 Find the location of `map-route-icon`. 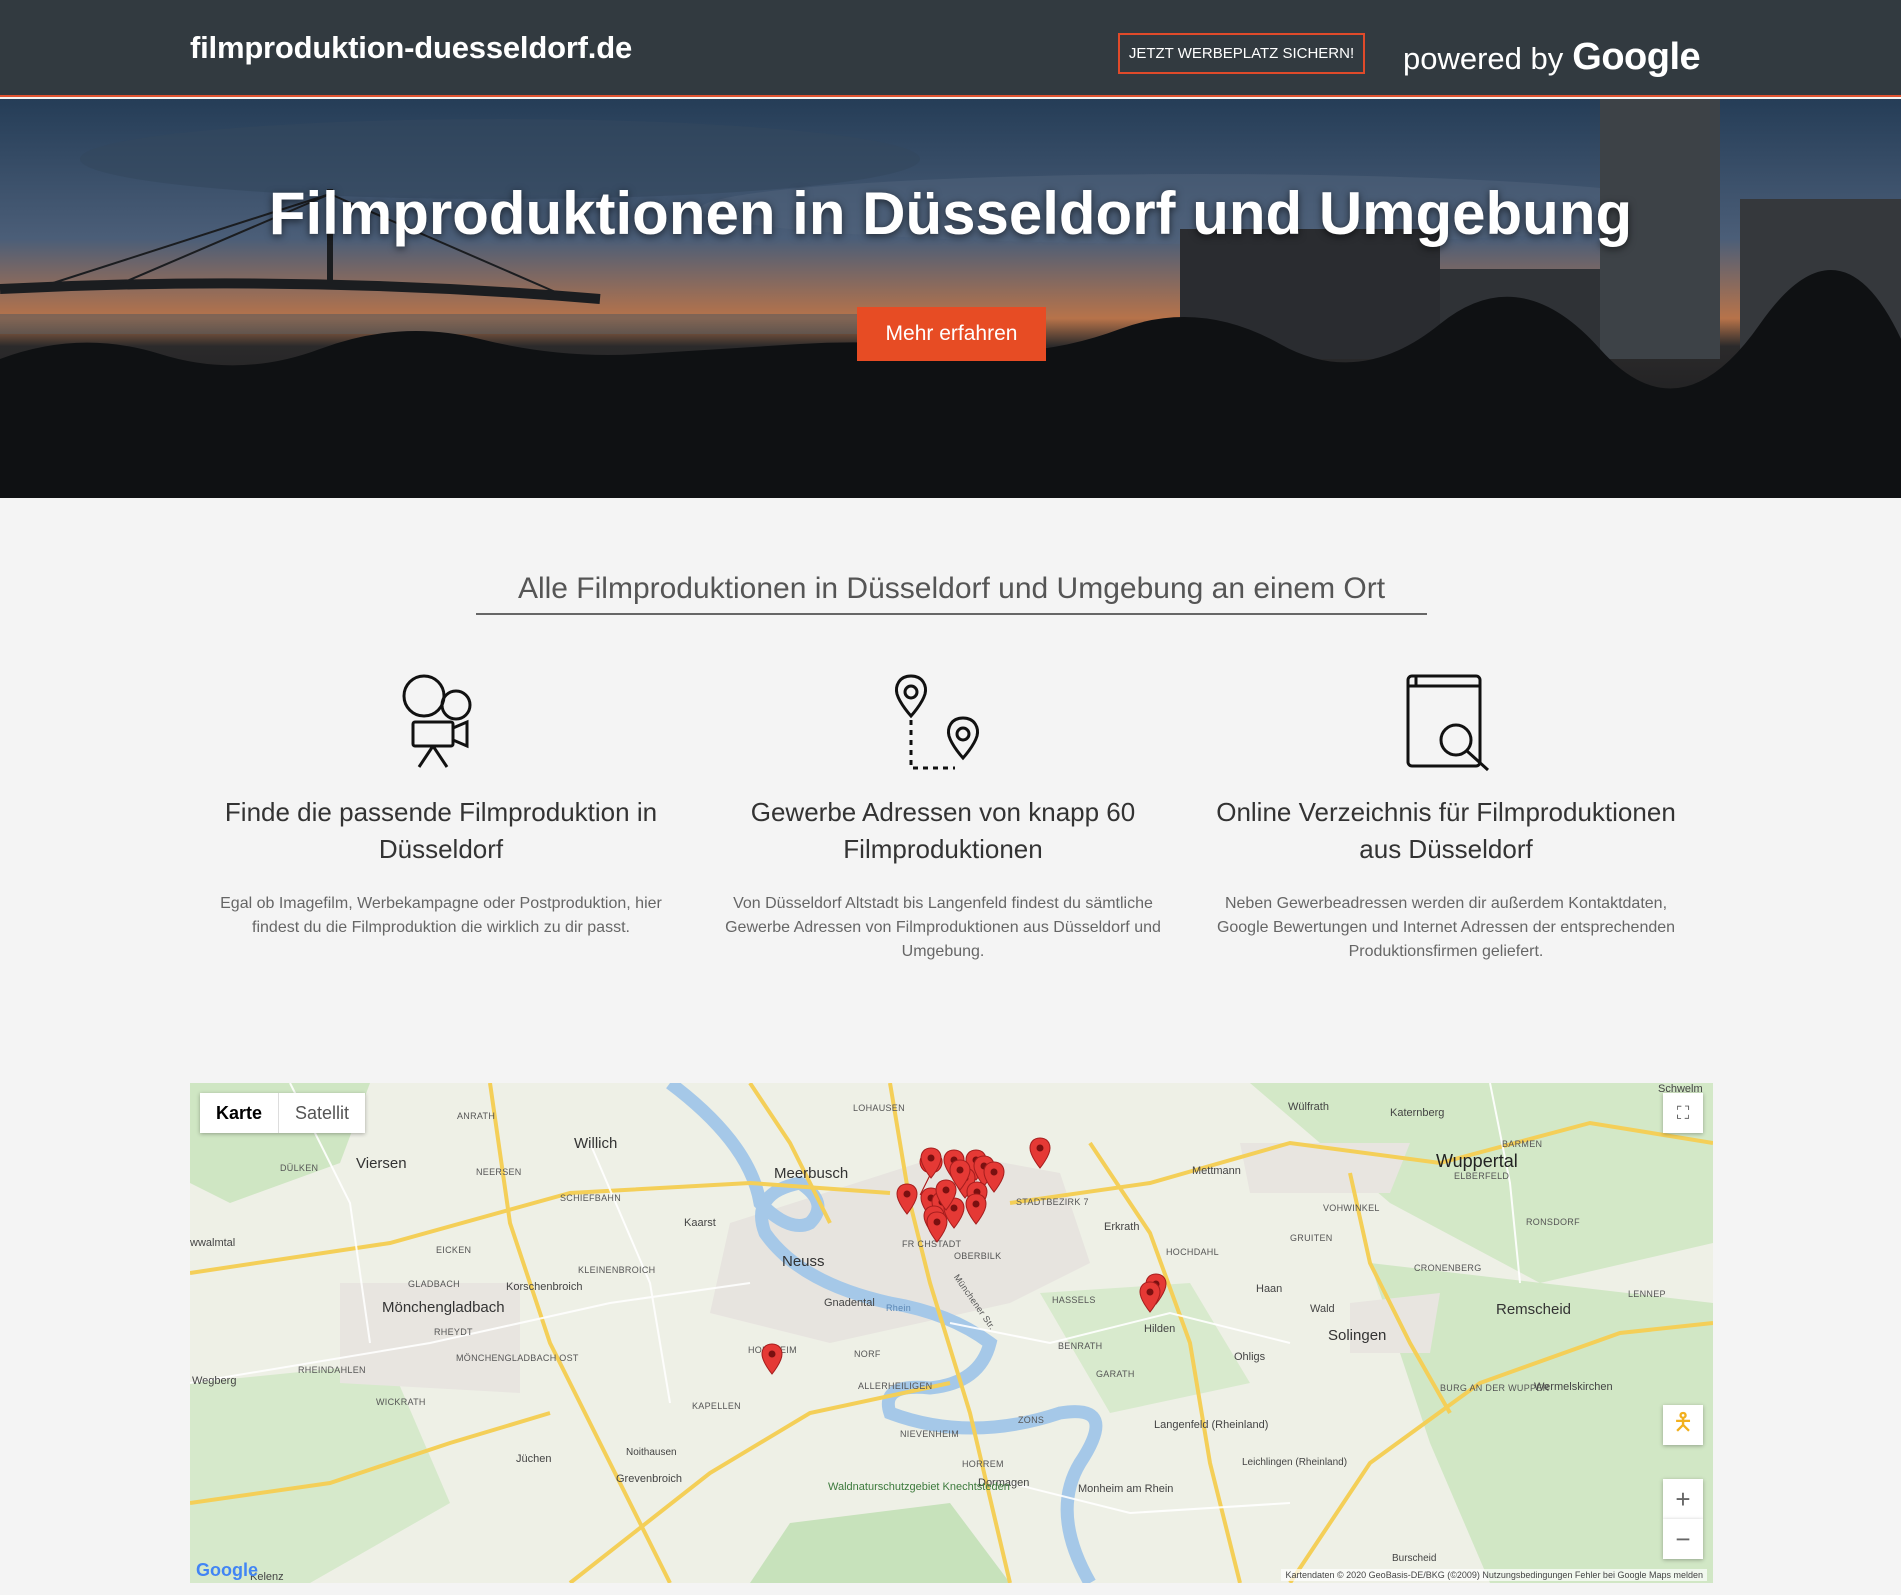

map-route-icon is located at coordinates (943, 722).